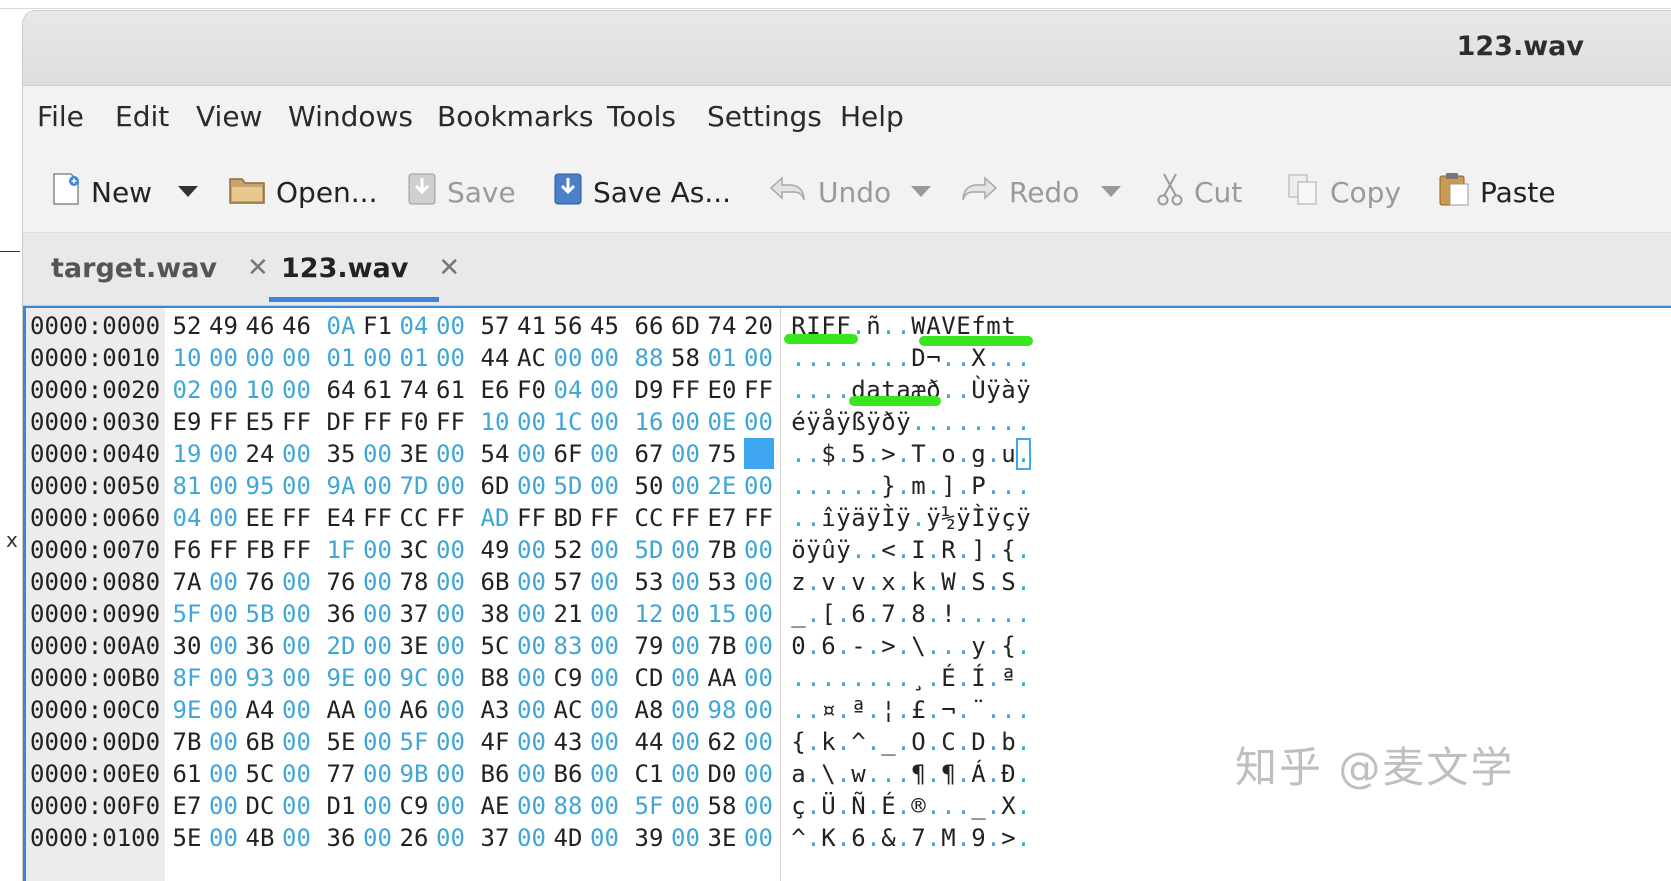 This screenshot has width=1671, height=881. Describe the element at coordinates (948, 742) in the screenshot. I see `ascii-char: C` at that location.